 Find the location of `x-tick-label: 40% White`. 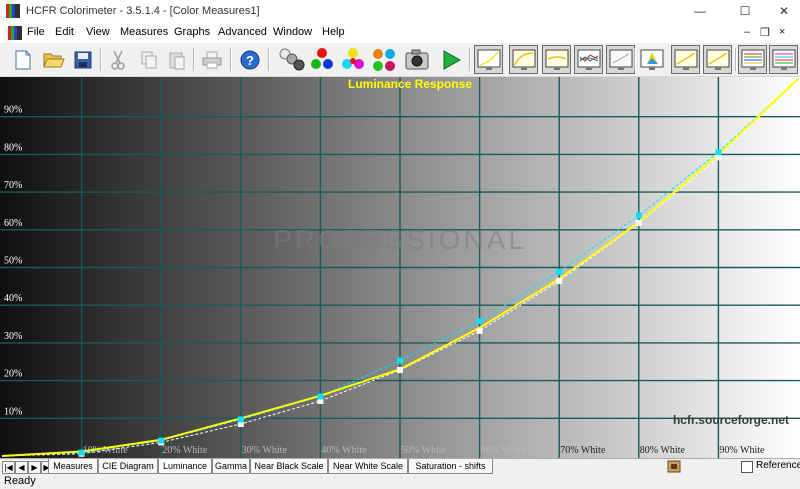

x-tick-label: 40% White is located at coordinates (344, 450).